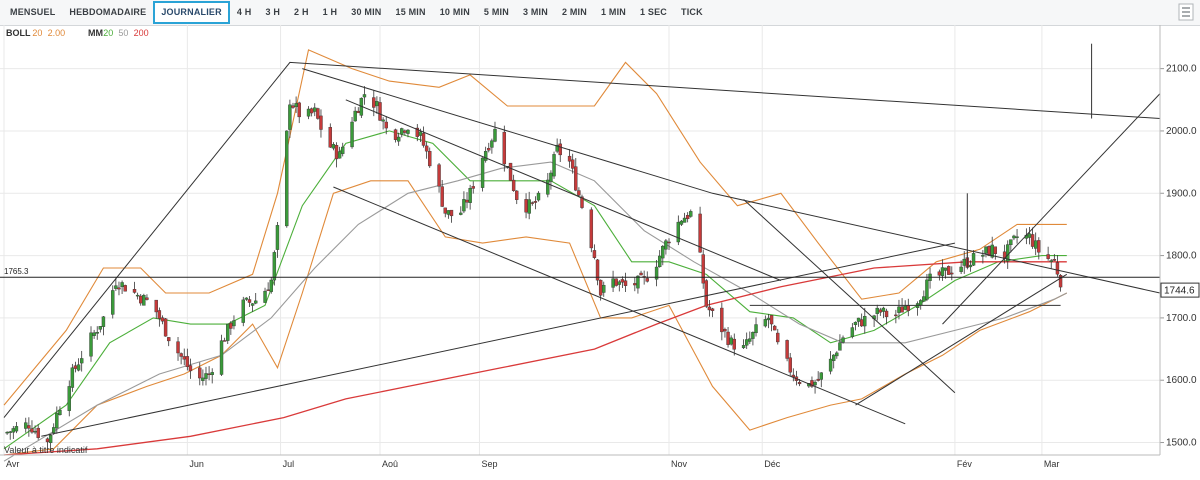 The image size is (1200, 480). Describe the element at coordinates (123, 33) in the screenshot. I see `ma-legend-param: 50` at that location.